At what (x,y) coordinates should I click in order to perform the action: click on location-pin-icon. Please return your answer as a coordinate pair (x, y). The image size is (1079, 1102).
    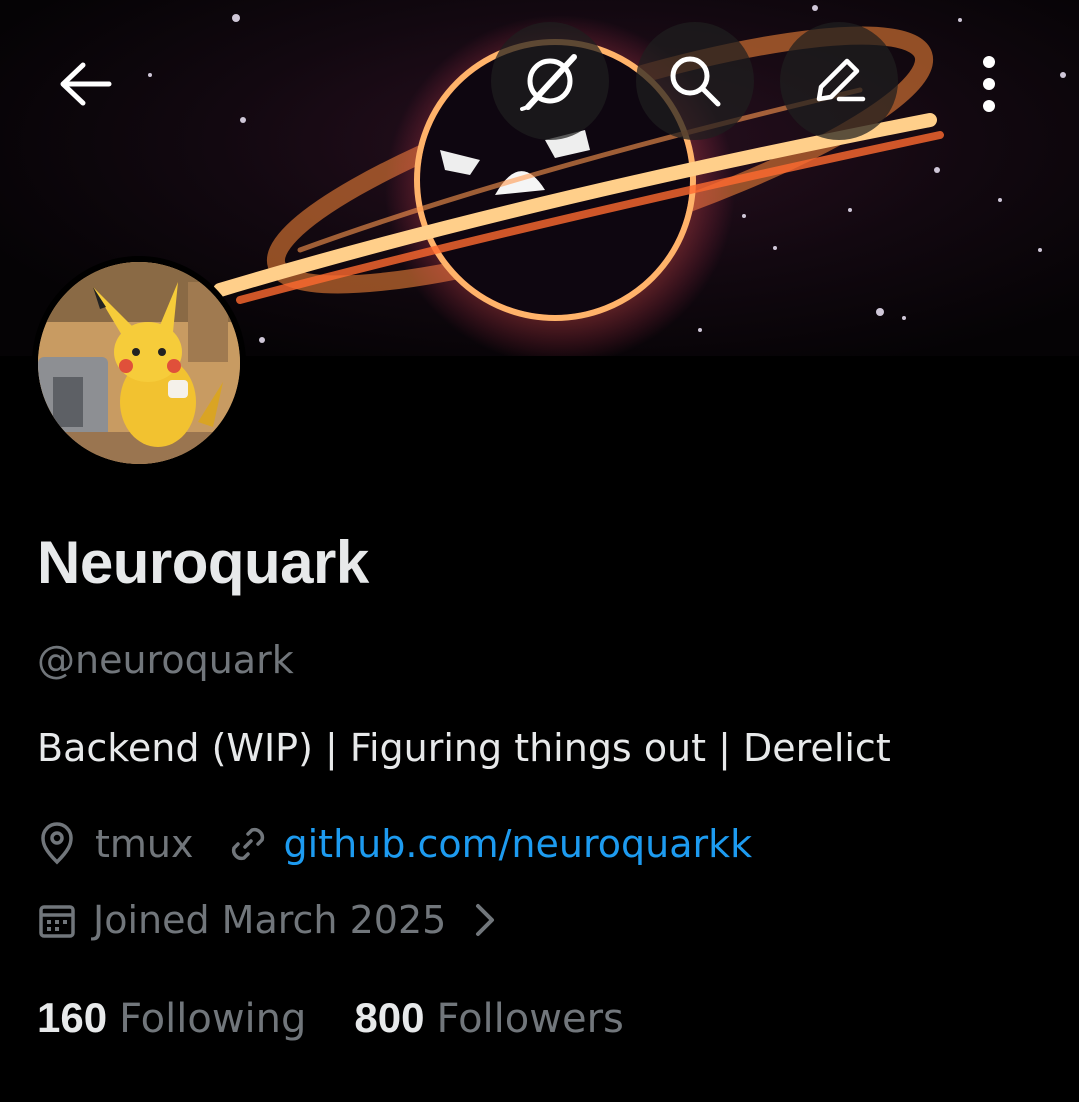
    Looking at the image, I should click on (57, 844).